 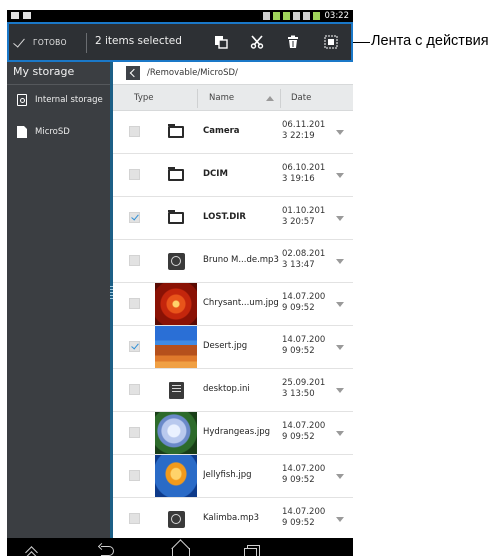 I want to click on home-icon, so click(x=181, y=552).